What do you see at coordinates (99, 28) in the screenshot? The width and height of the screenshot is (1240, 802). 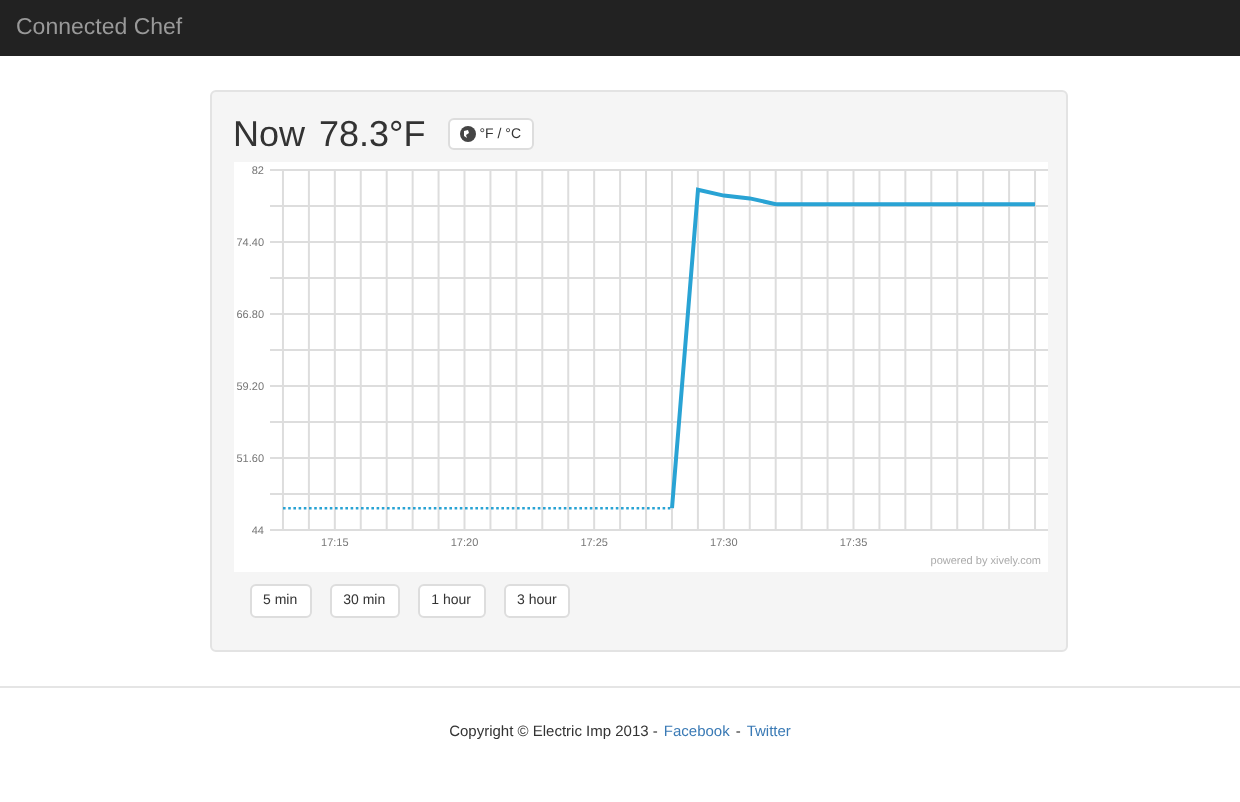 I see `brand-title: Connected Chef` at bounding box center [99, 28].